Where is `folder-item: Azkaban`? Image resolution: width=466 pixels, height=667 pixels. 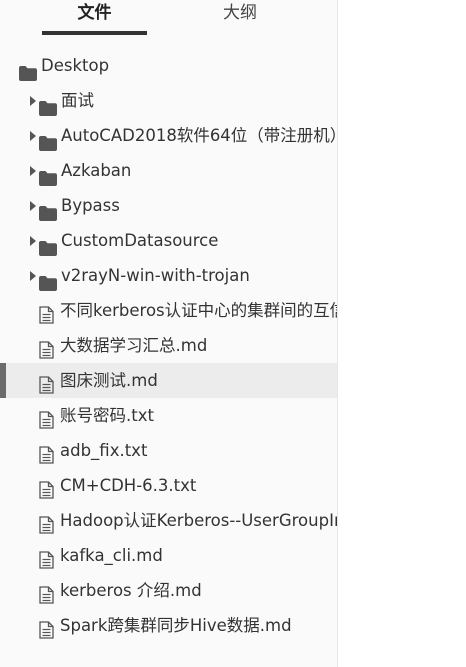
folder-item: Azkaban is located at coordinates (168, 170).